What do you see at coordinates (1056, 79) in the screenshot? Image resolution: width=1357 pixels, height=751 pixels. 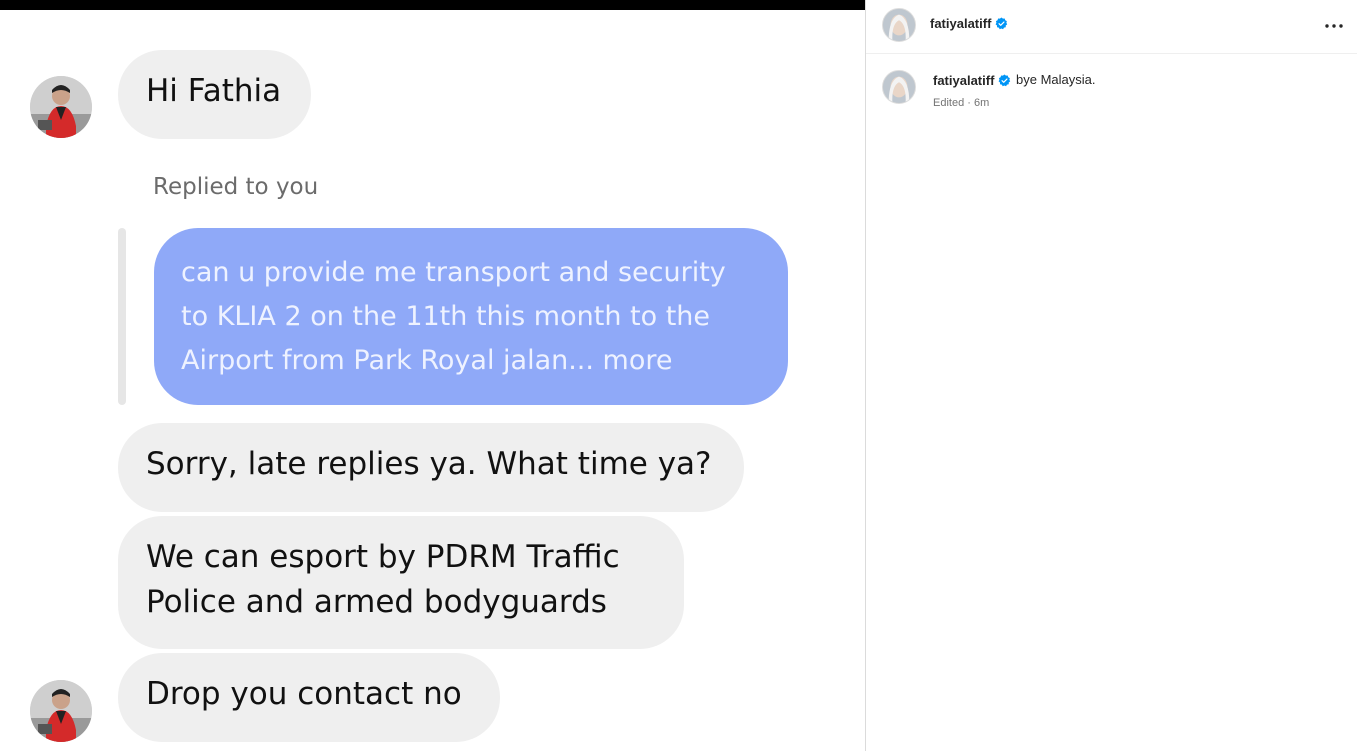 I see `caption-text: bye Malaysia.` at bounding box center [1056, 79].